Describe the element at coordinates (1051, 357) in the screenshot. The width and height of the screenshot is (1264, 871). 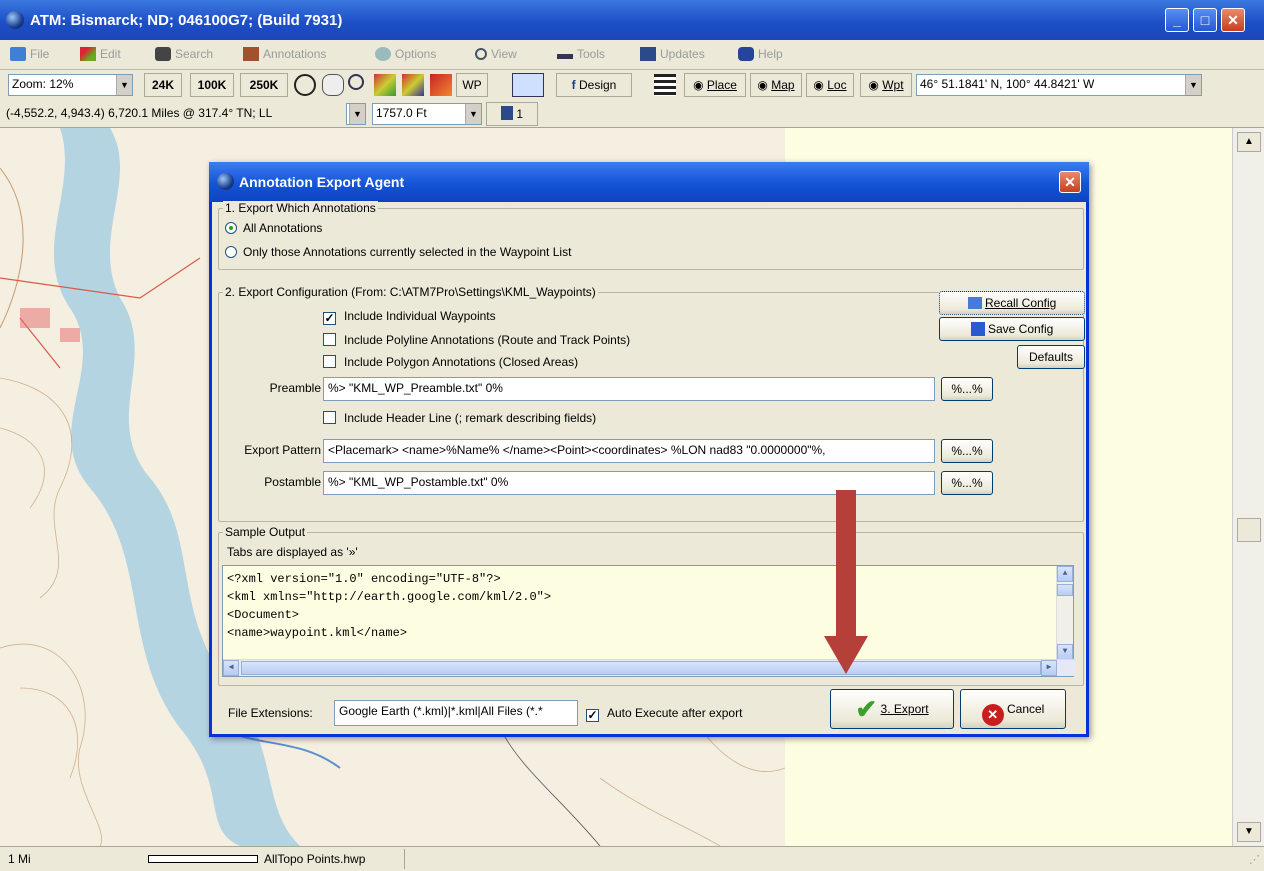
I see `defaults-button: Defaults` at that location.